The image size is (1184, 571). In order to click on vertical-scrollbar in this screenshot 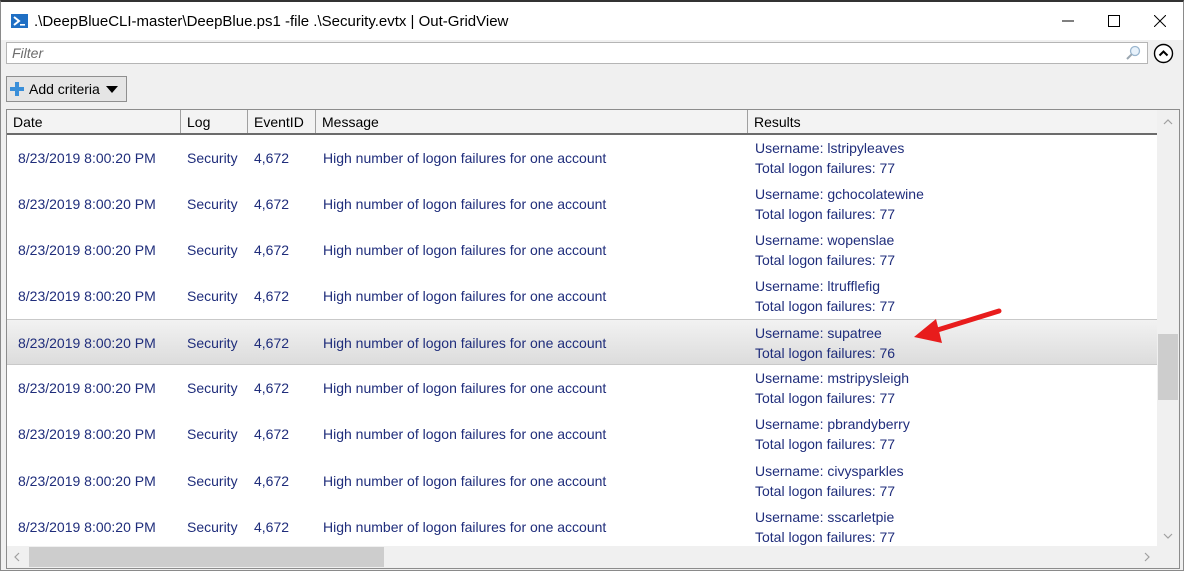, I will do `click(1168, 328)`.